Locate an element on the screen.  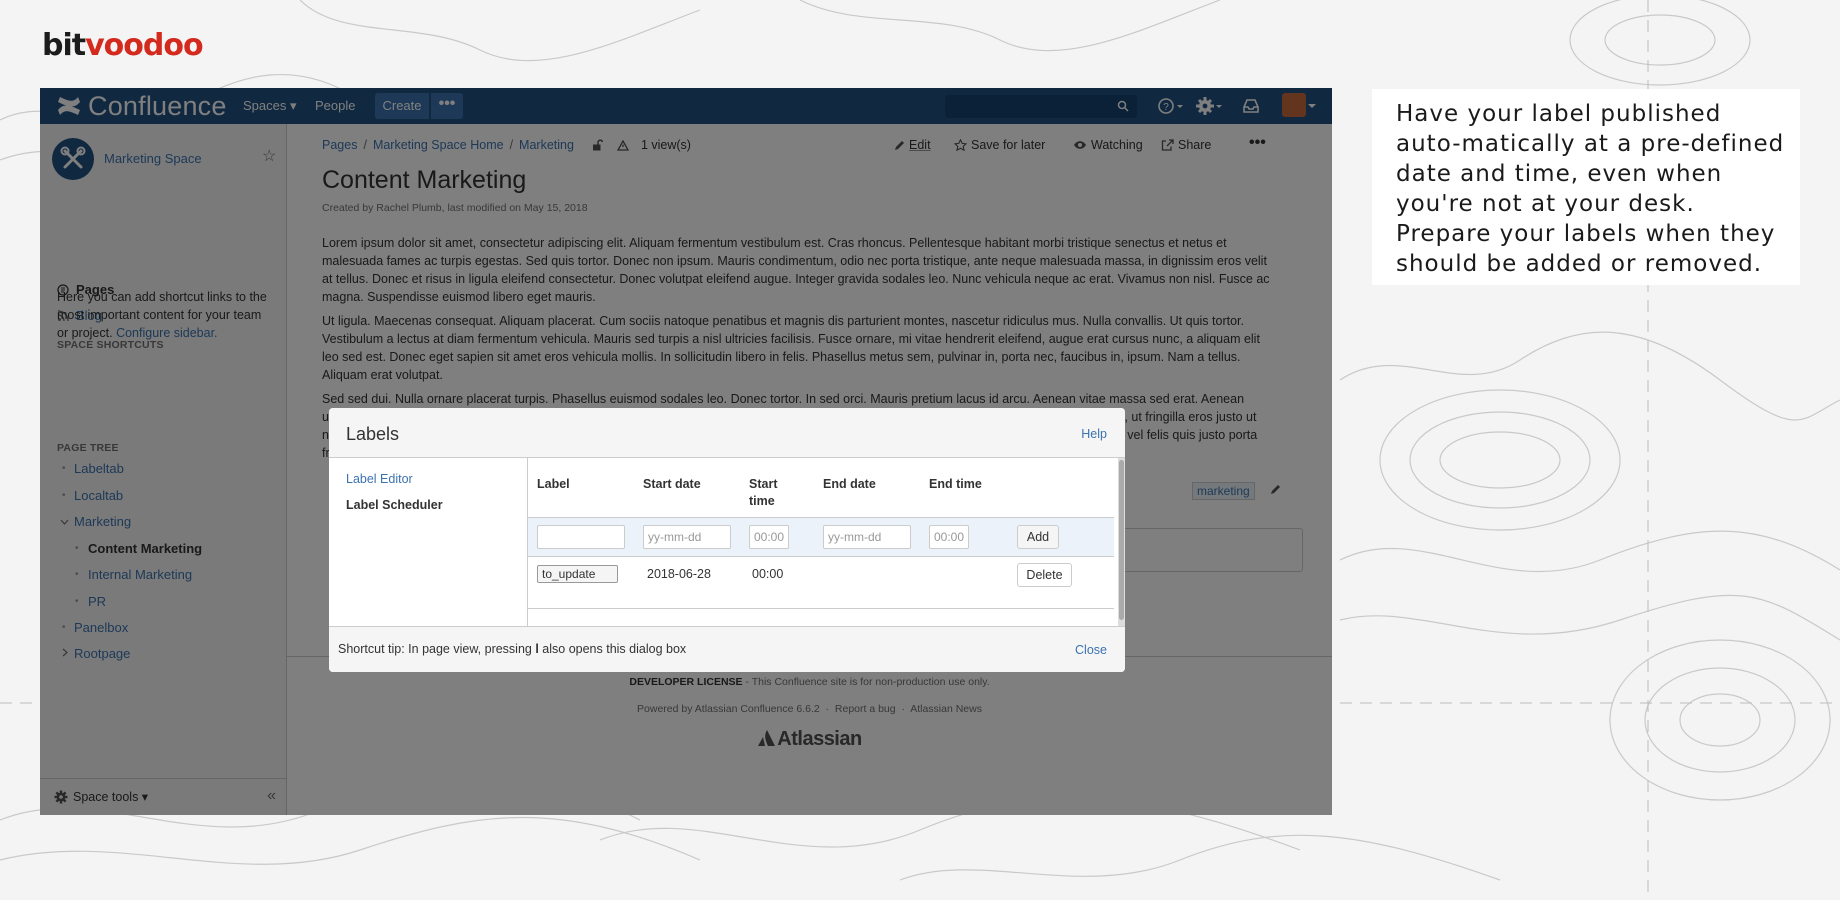
column-end-date: End date is located at coordinates (849, 484).